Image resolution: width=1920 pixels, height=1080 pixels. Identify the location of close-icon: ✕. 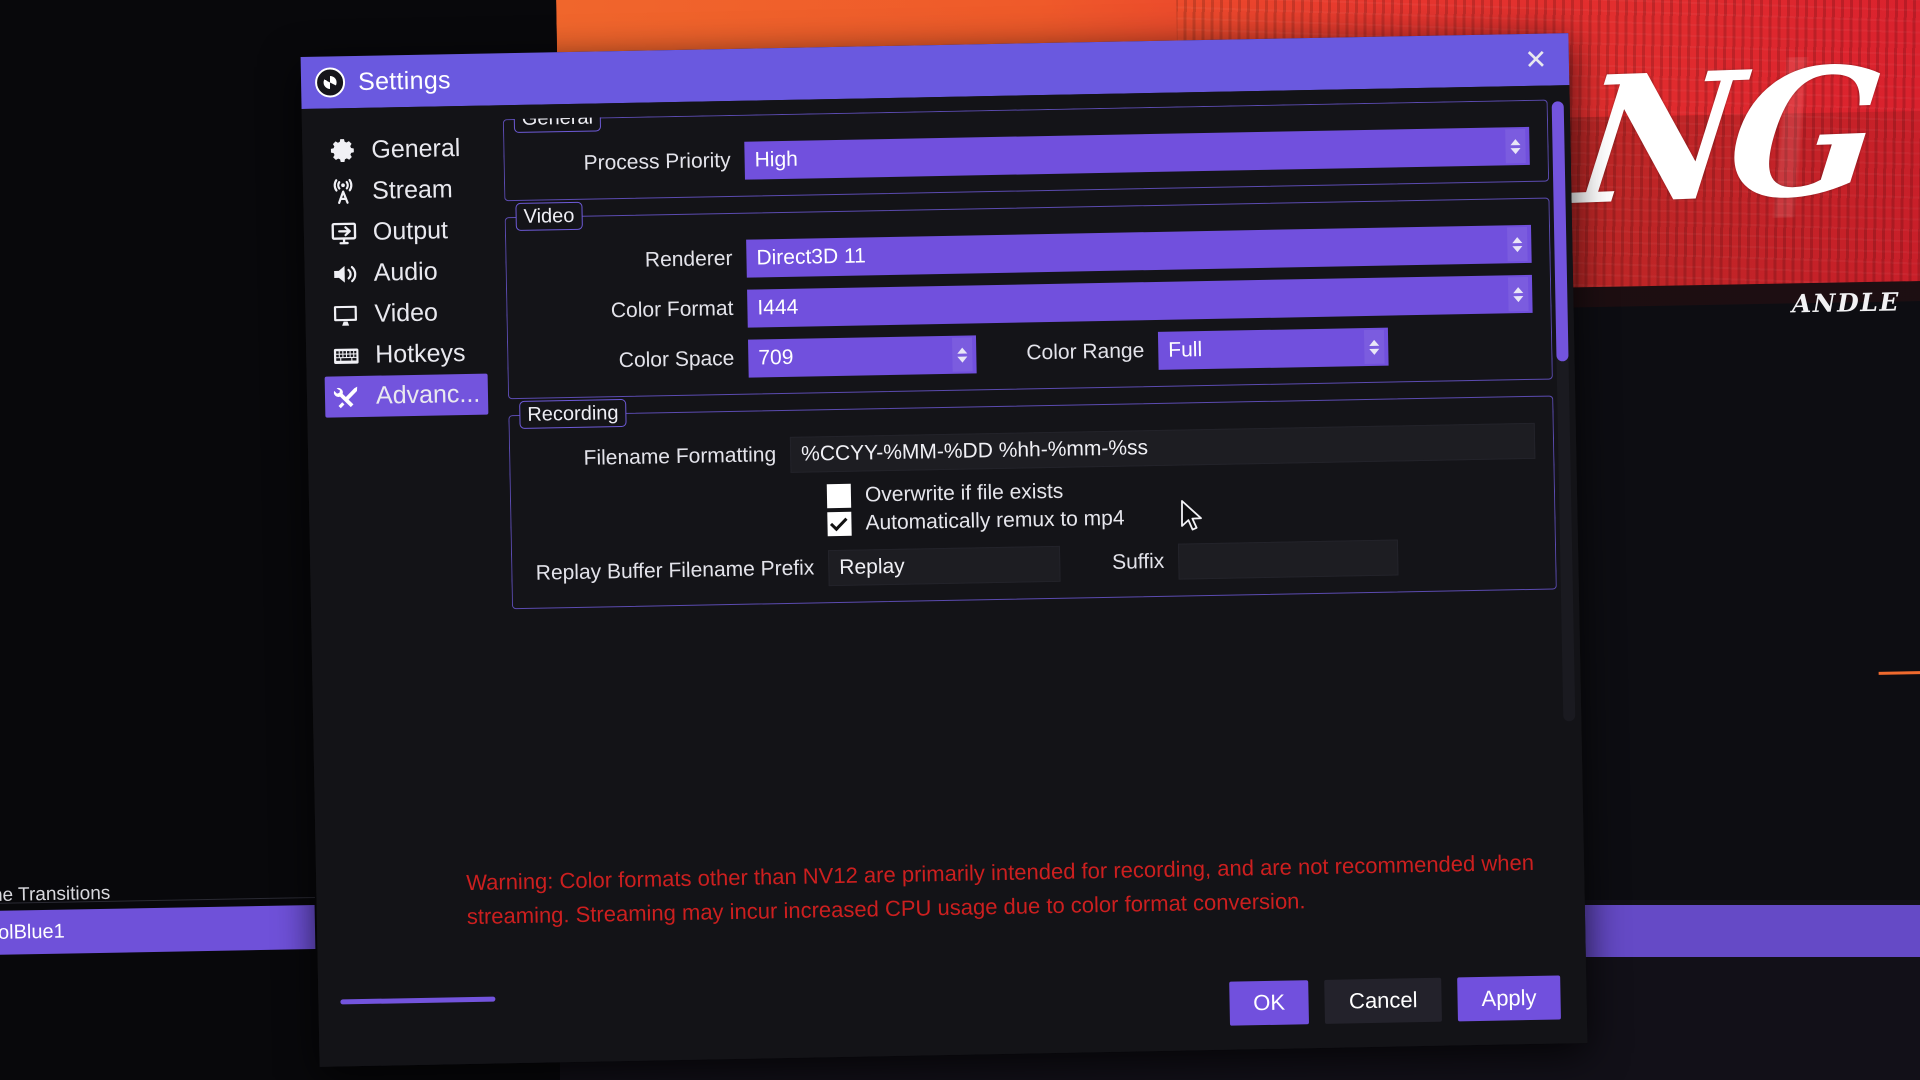
(1536, 59).